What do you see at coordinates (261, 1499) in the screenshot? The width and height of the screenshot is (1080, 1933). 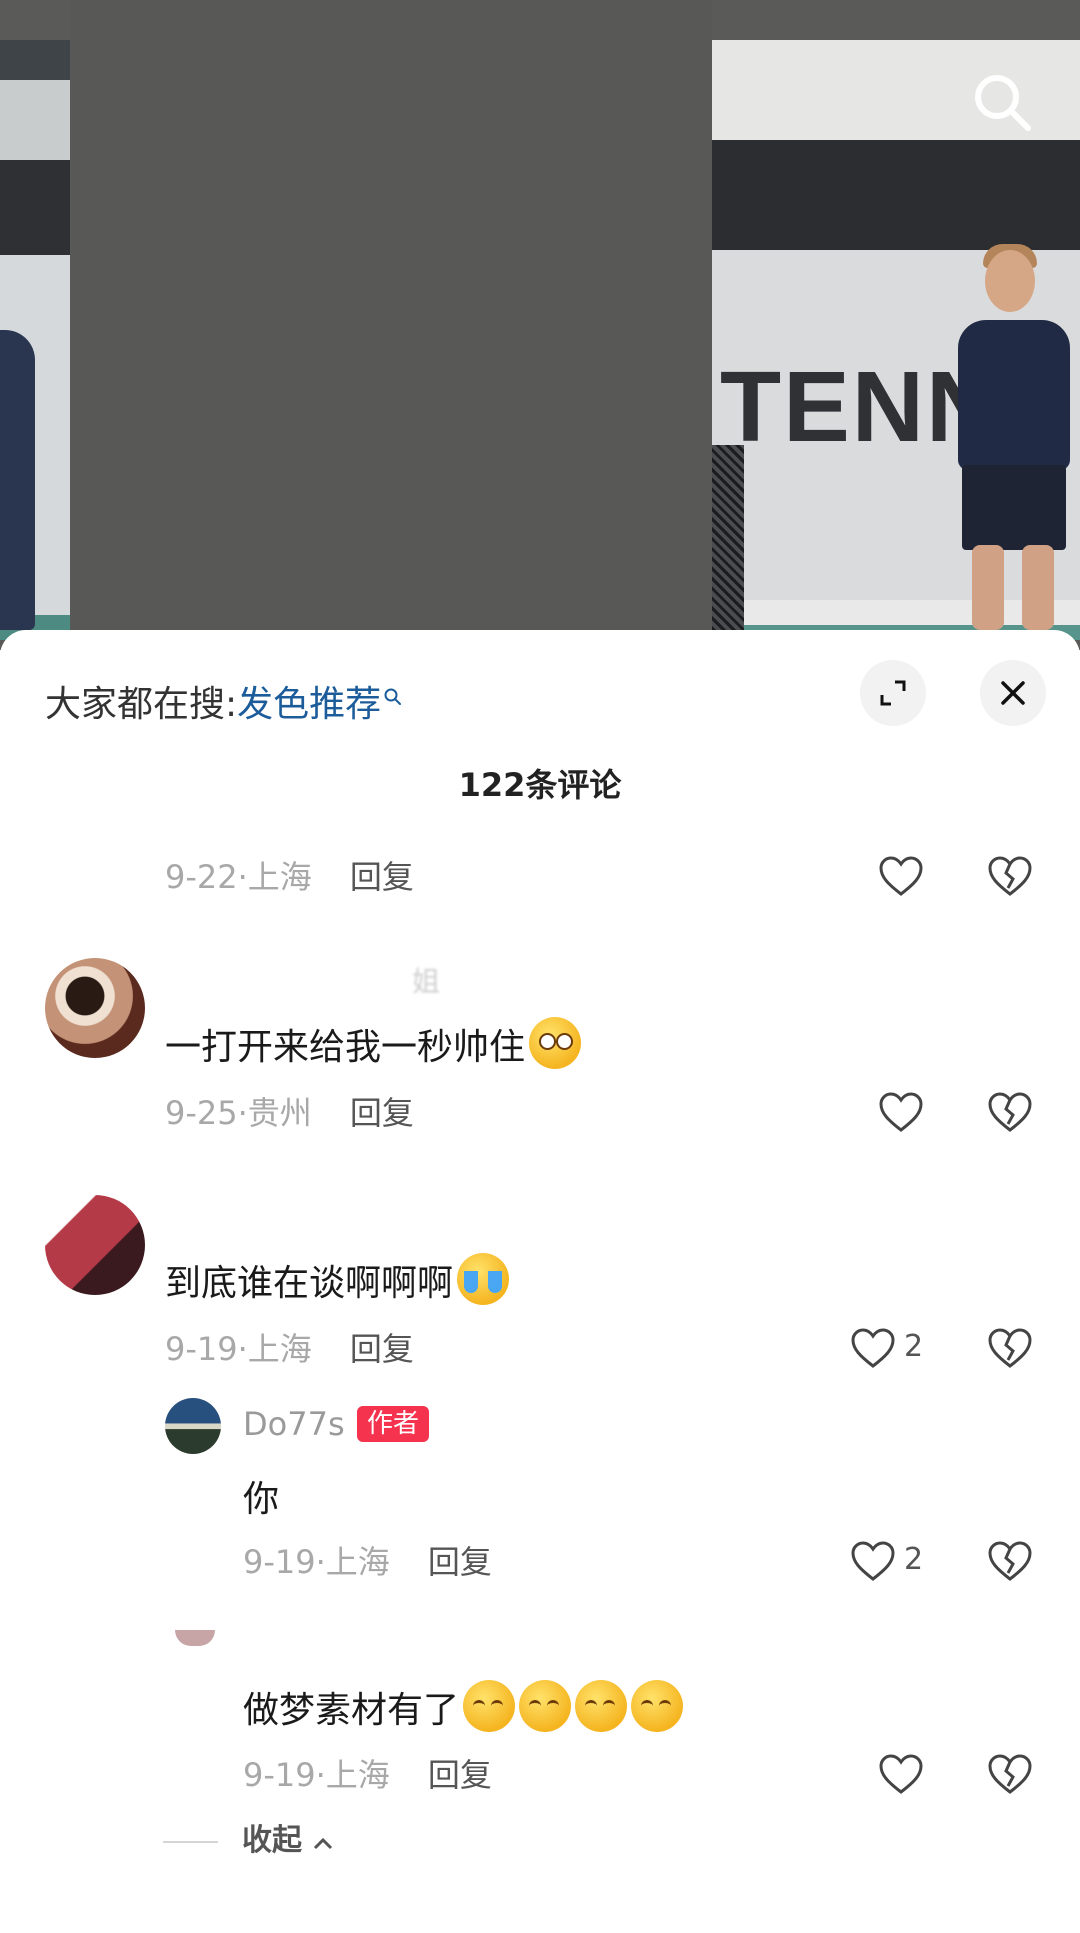 I see `reply-text: 你` at bounding box center [261, 1499].